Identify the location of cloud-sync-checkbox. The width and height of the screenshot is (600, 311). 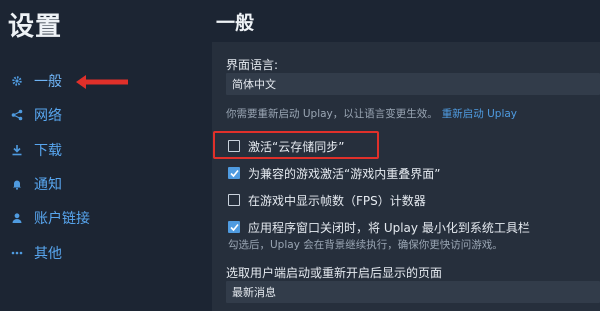
(234, 146).